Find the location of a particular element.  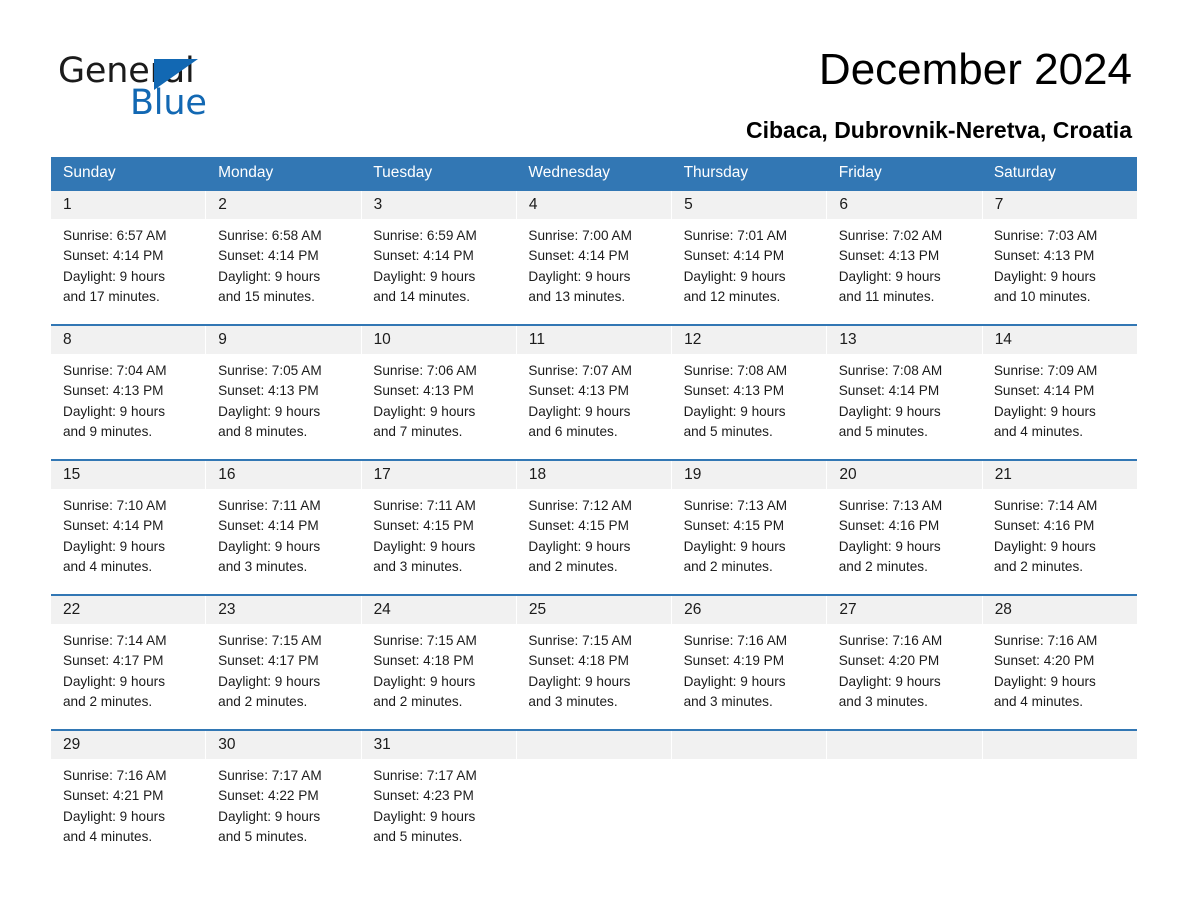

date-number: 6 is located at coordinates (905, 205).